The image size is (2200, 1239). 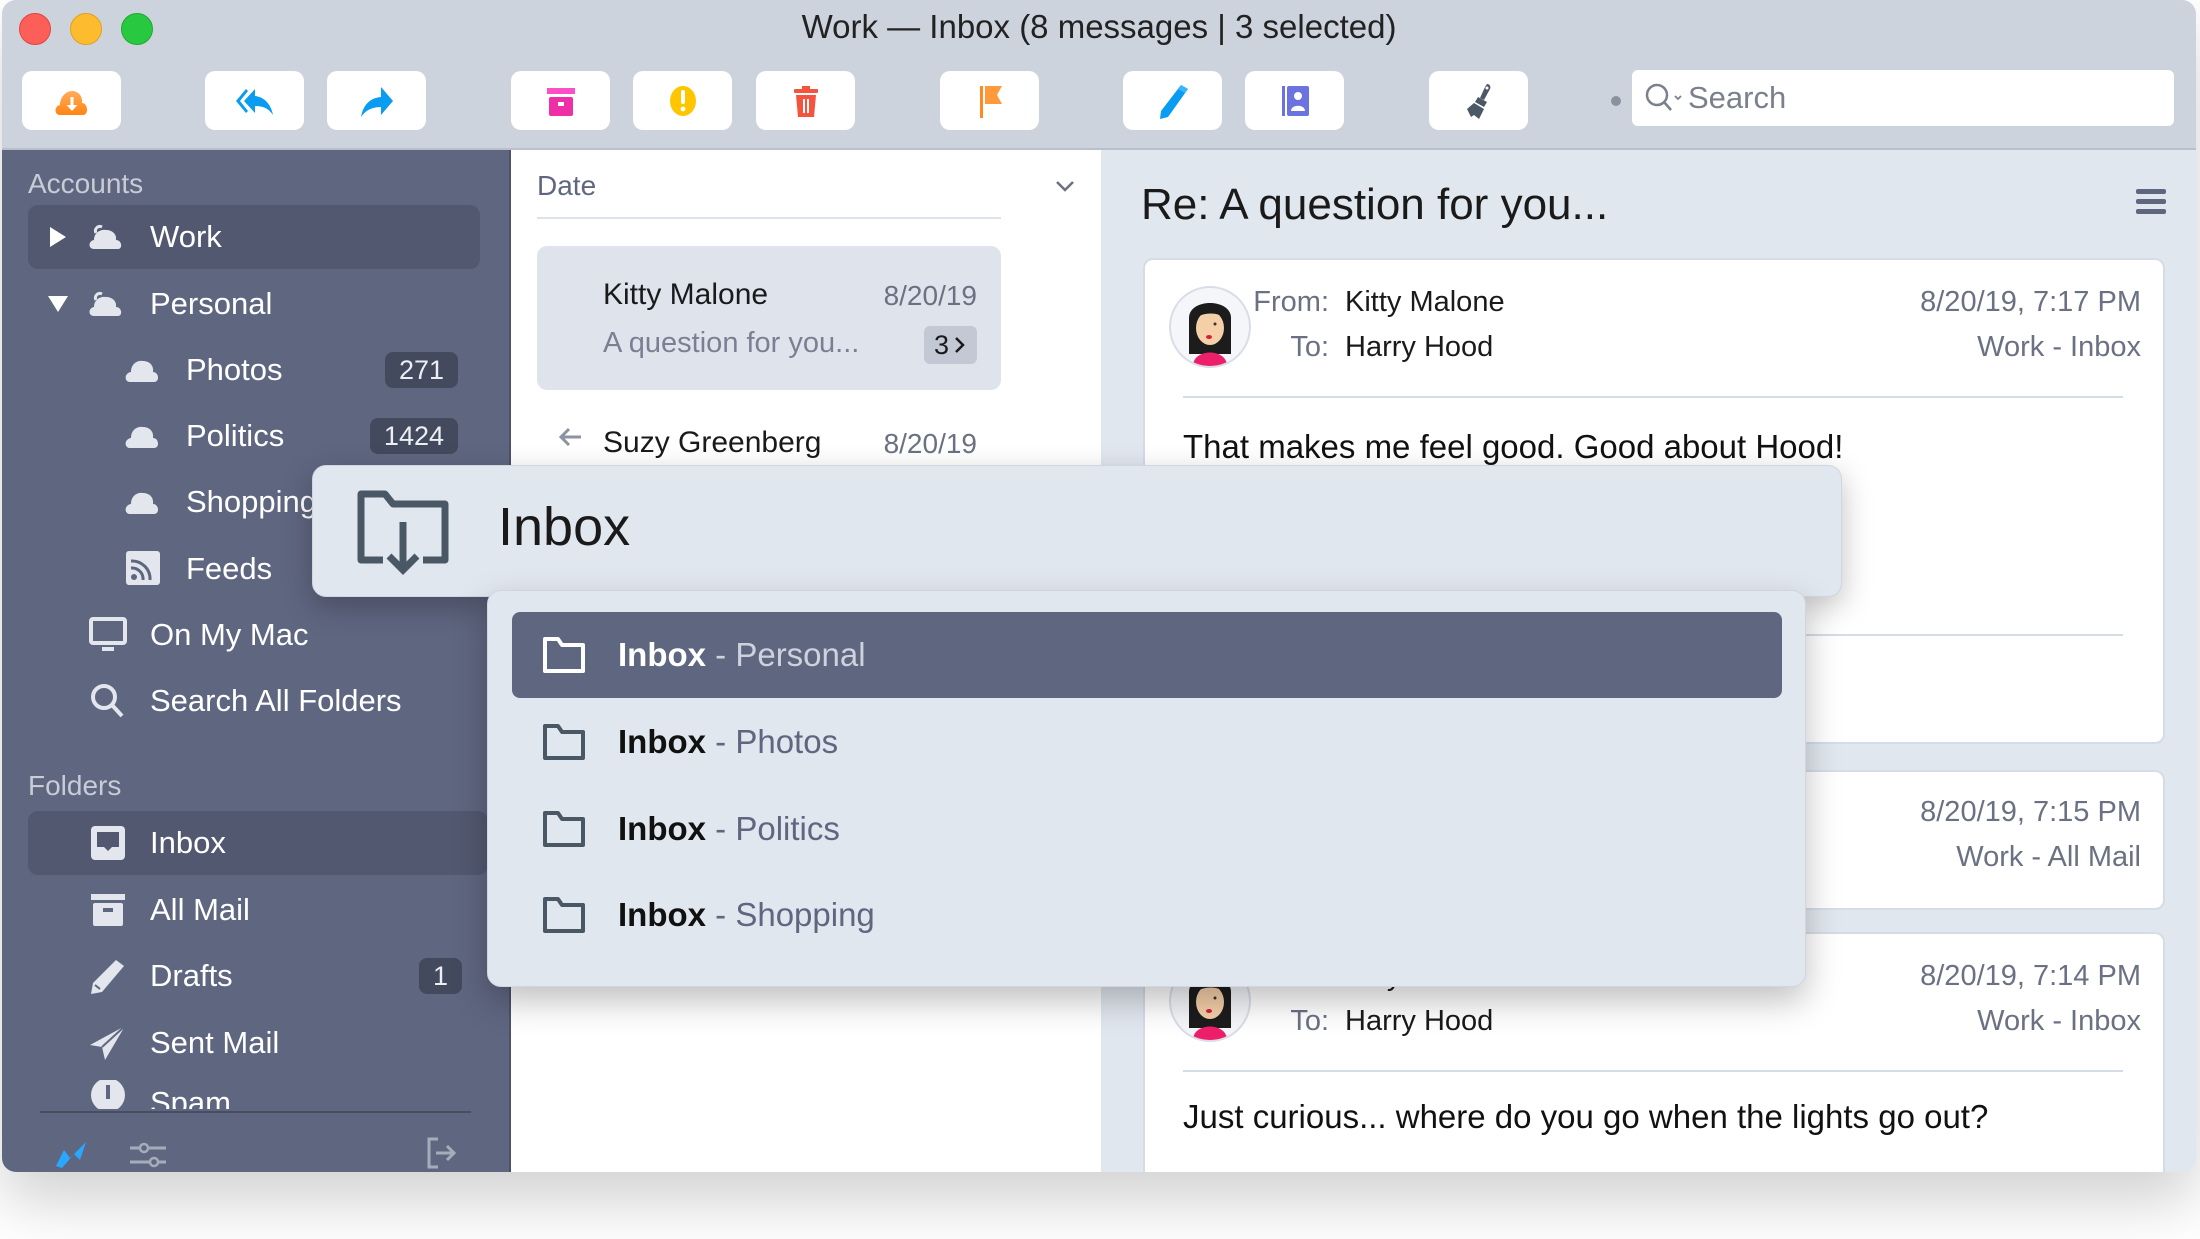 I want to click on sidebar-item-label: Shopping, so click(x=252, y=501).